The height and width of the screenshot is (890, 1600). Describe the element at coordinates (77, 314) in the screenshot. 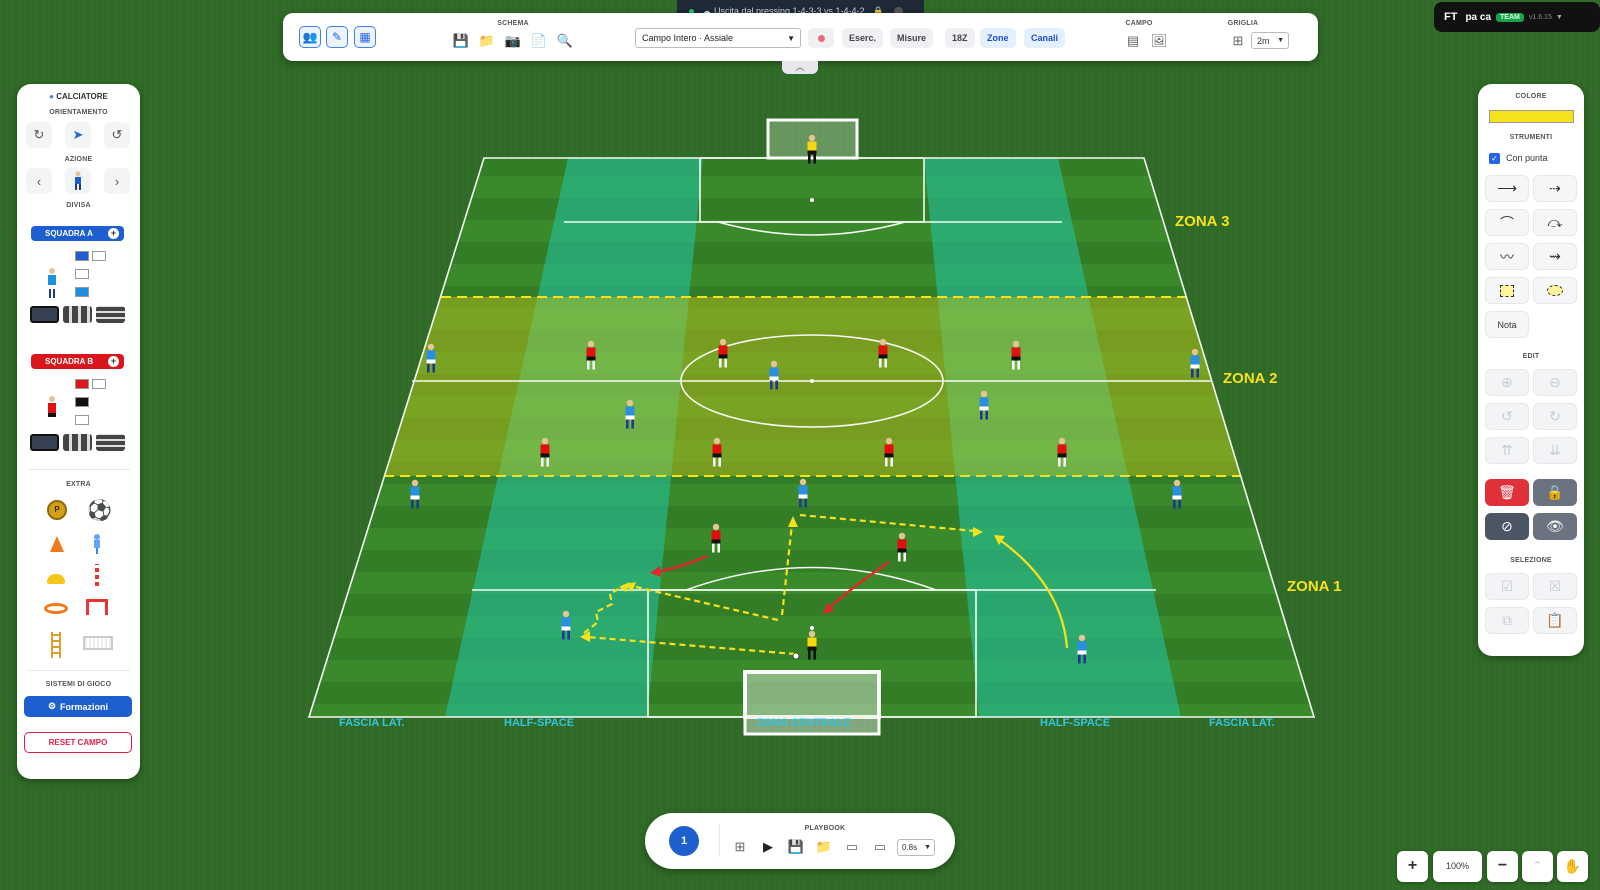

I see `pattern-stripes-a` at that location.